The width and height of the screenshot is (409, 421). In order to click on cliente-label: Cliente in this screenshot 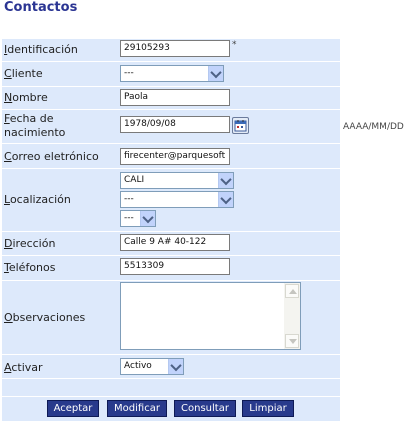, I will do `click(23, 73)`.